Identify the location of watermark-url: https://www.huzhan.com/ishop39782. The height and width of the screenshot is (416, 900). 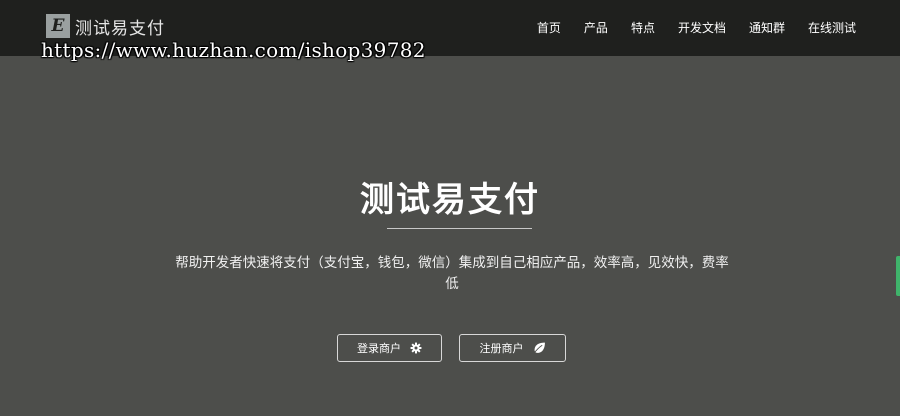
(233, 50).